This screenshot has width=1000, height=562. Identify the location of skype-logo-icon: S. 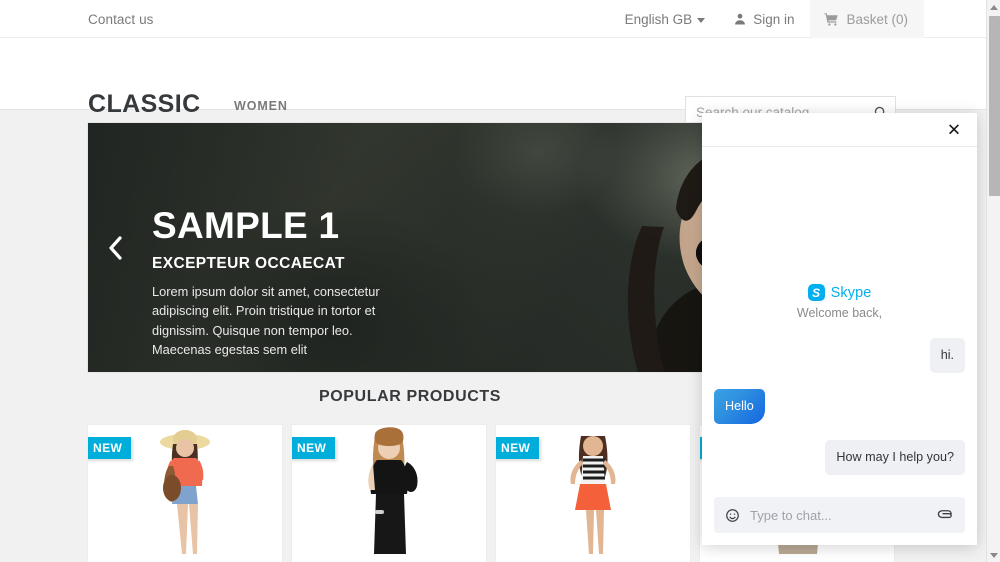
(816, 292).